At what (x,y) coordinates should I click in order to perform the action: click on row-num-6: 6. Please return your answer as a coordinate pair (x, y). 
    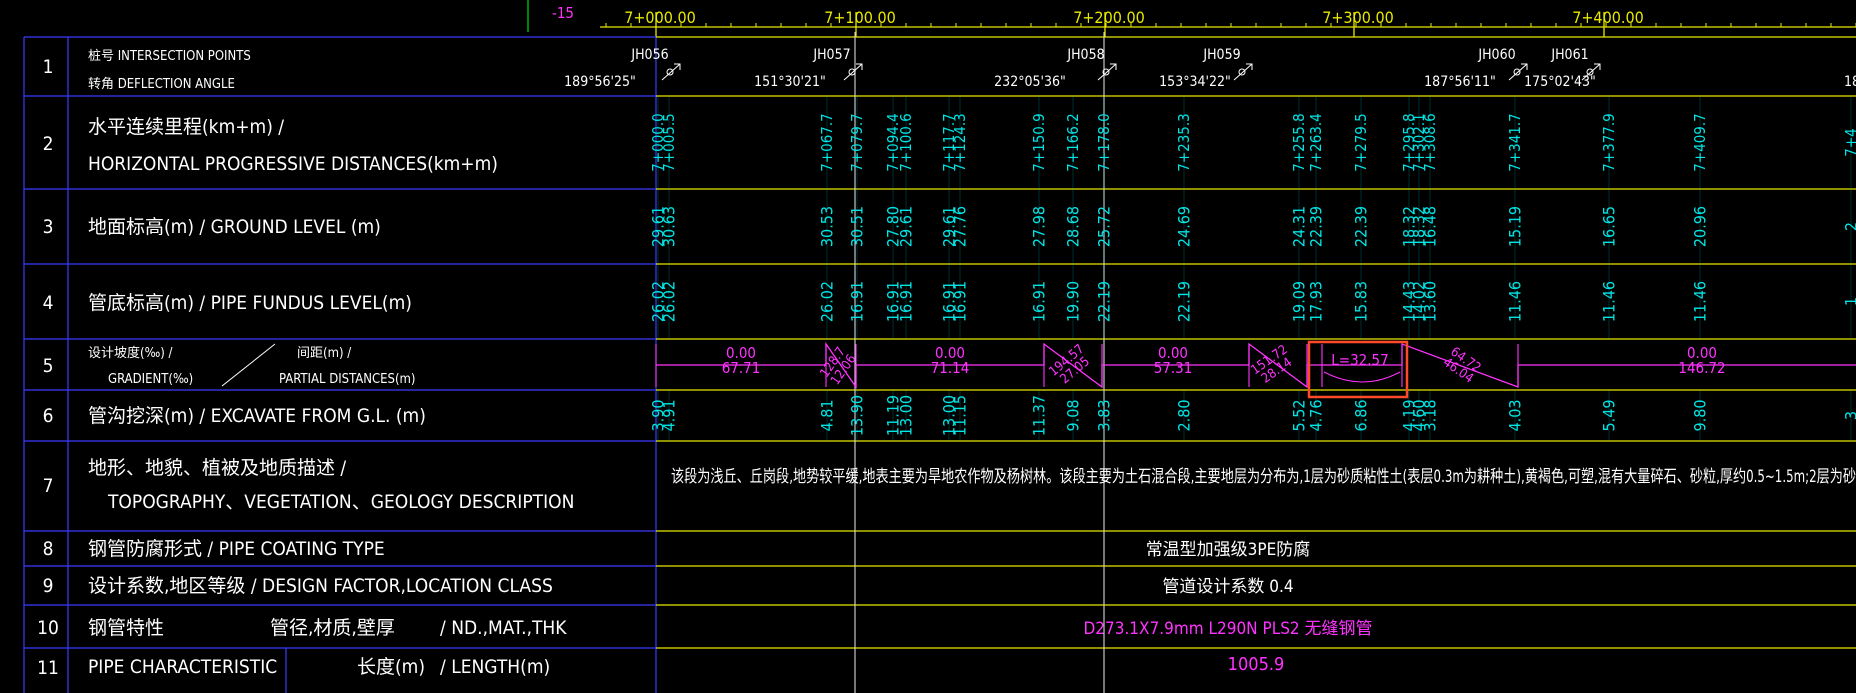
    Looking at the image, I should click on (48, 416).